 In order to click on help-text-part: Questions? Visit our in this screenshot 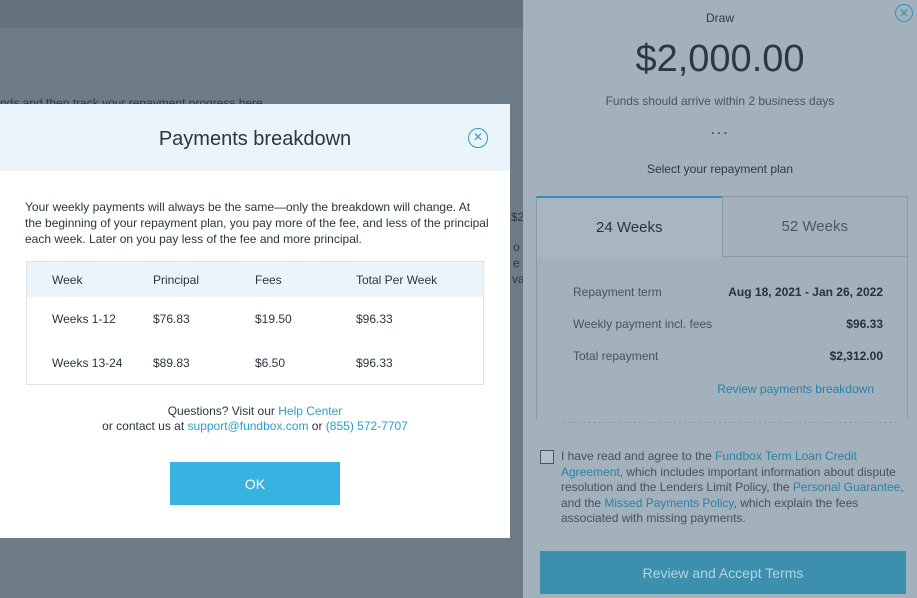, I will do `click(223, 411)`.